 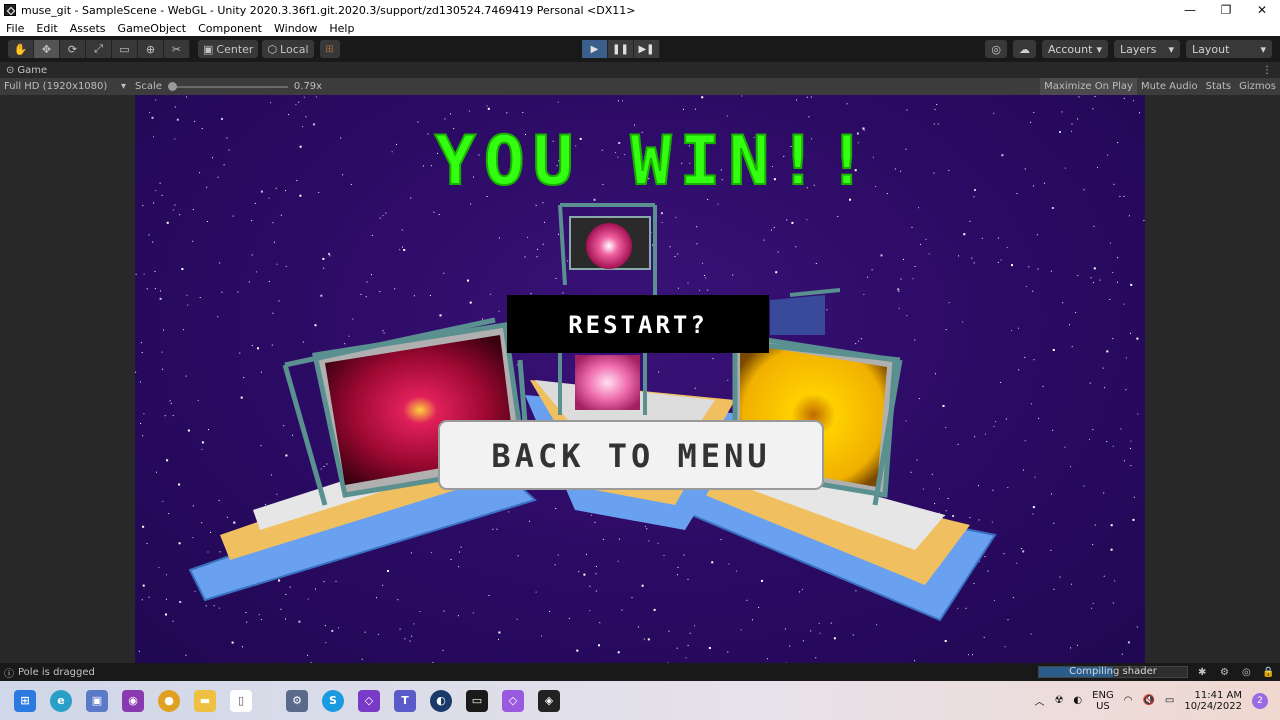 I want to click on steam-icon: ◐, so click(x=441, y=700).